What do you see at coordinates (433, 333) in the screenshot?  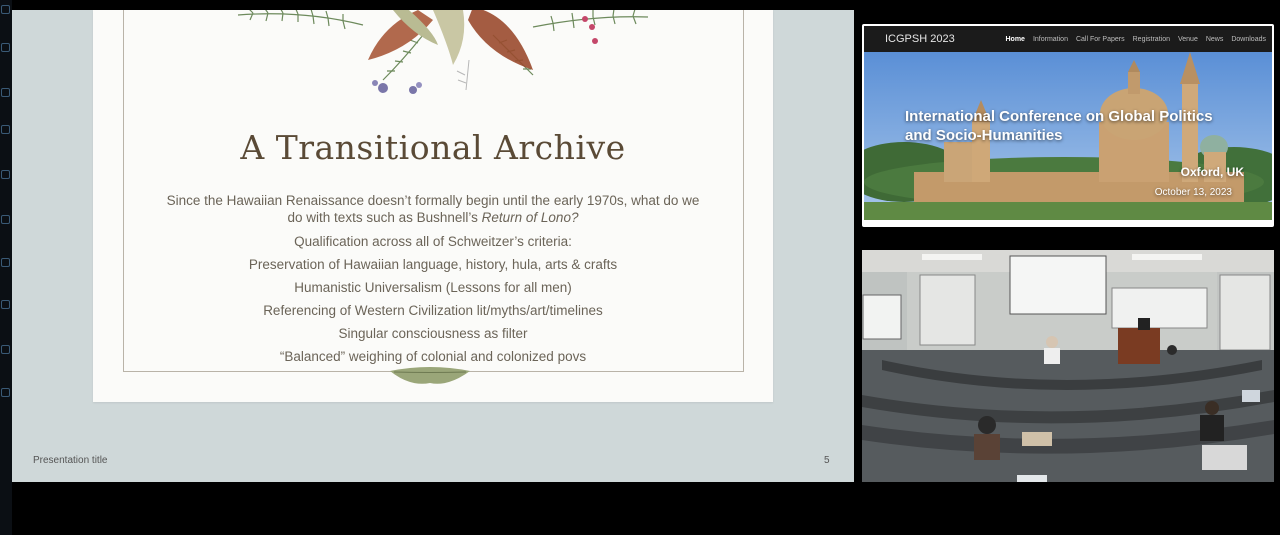 I see `slide-point: Singular consciousness as filter` at bounding box center [433, 333].